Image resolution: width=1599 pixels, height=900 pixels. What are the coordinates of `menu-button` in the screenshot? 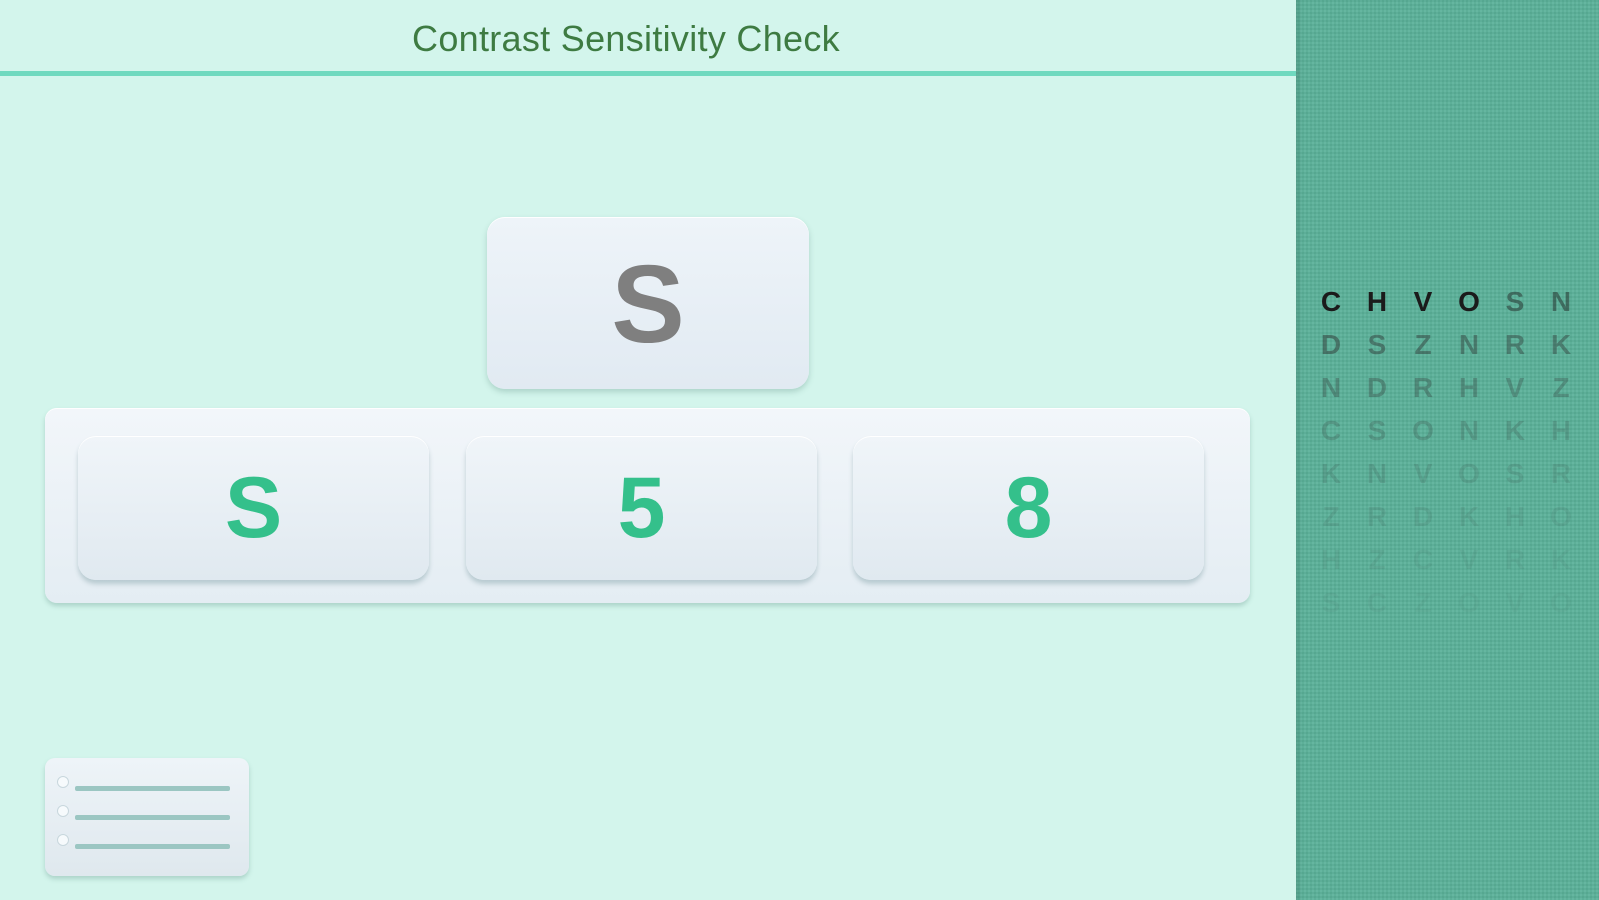 It's located at (147, 817).